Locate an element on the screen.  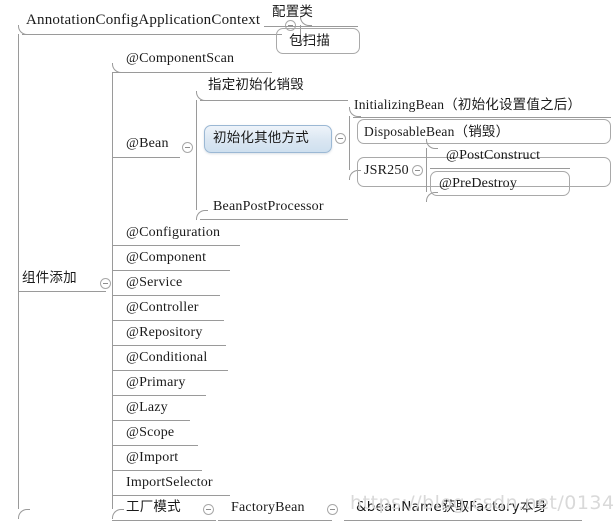
underline-initializing-bean is located at coordinates (482, 117).